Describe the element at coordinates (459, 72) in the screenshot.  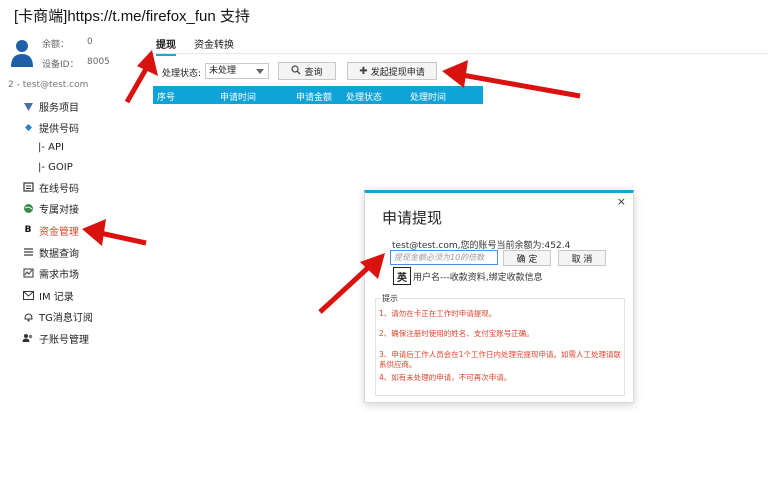
I see `toolbar: 处理状态: 未处理 查询 ✚ 发起提现申请` at that location.